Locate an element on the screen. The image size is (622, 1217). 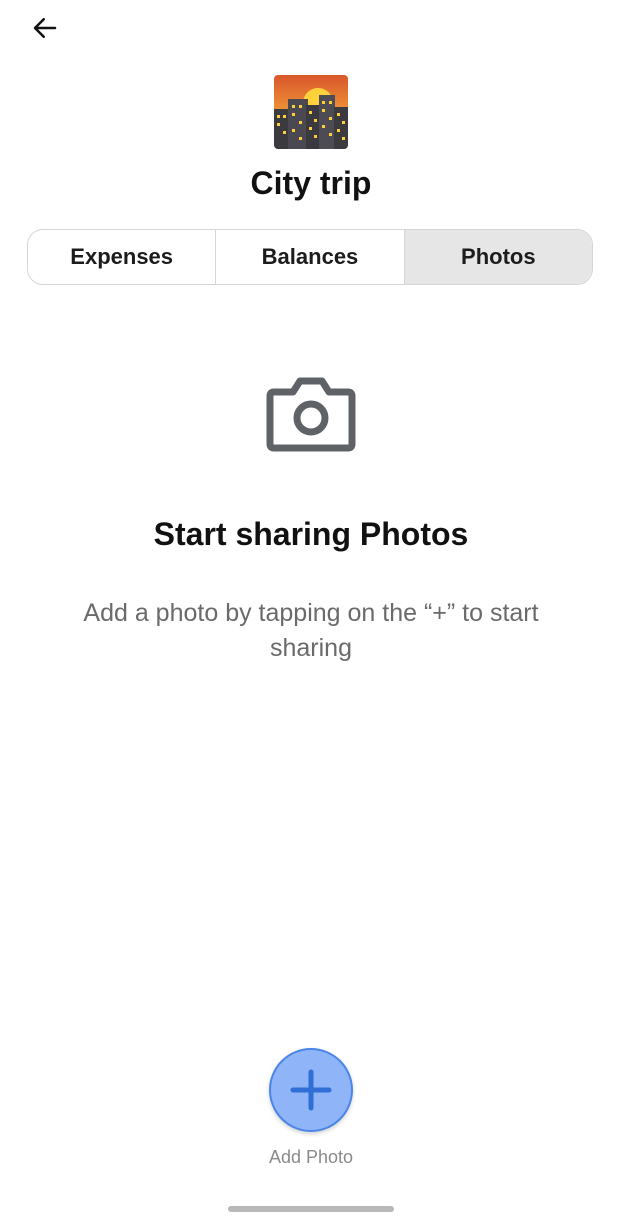
empty-state-title: Start sharing Photos is located at coordinates (311, 534).